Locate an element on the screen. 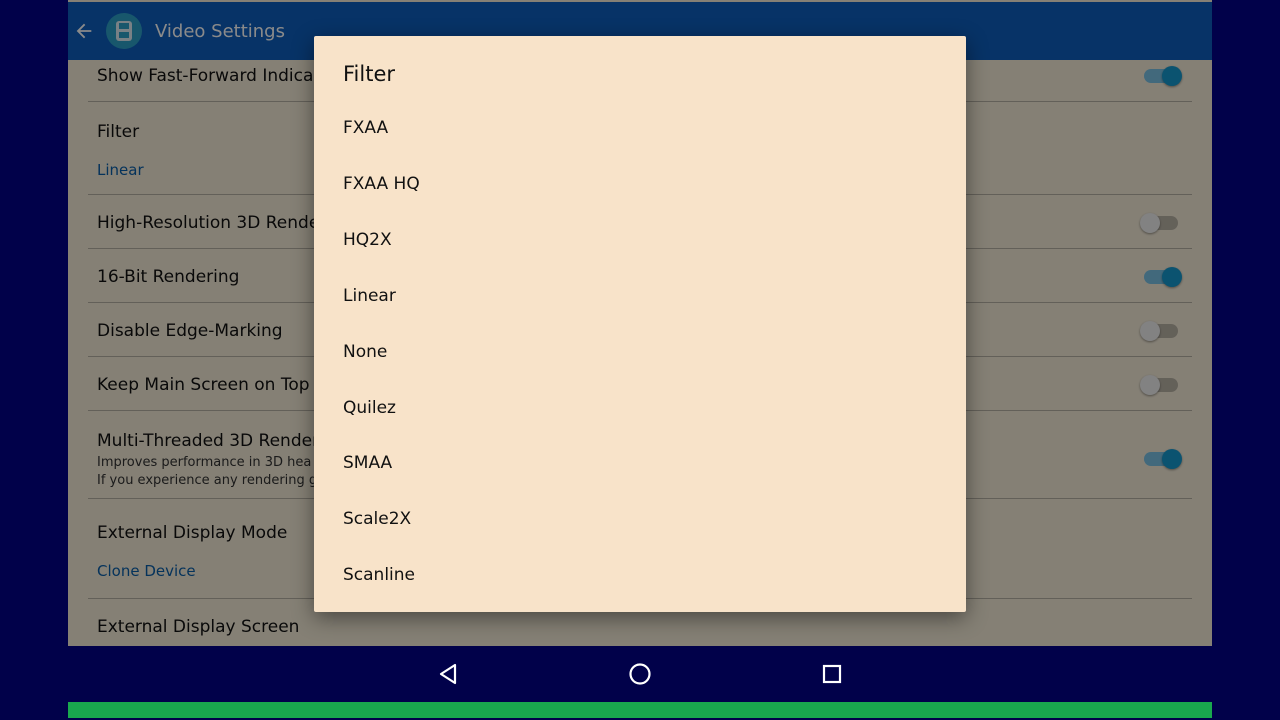  nav-back-button is located at coordinates (448, 674).